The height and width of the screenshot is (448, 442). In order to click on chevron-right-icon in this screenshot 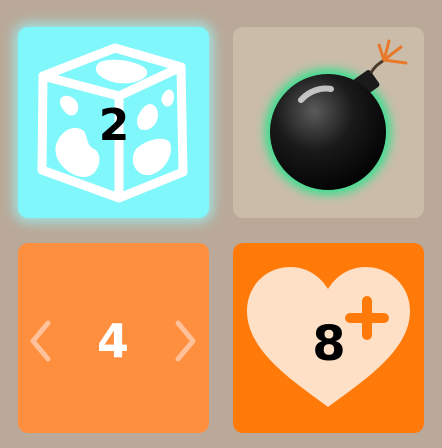, I will do `click(185, 341)`.